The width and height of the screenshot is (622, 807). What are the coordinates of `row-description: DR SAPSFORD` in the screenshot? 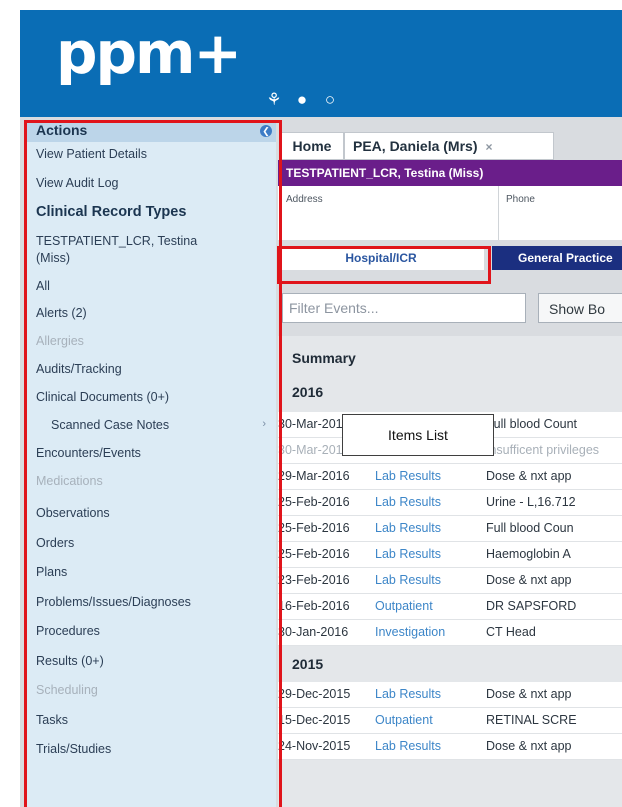 It's located at (531, 606).